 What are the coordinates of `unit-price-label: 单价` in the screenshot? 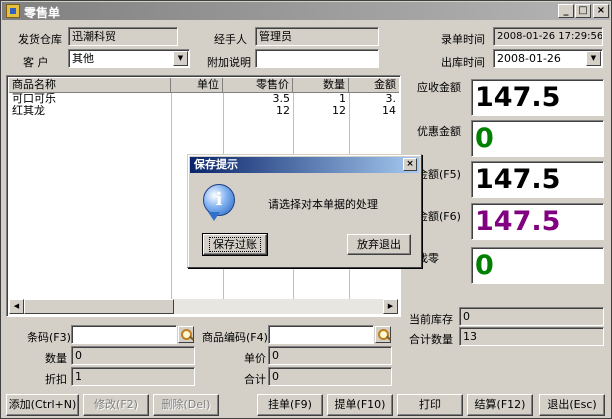 It's located at (255, 358).